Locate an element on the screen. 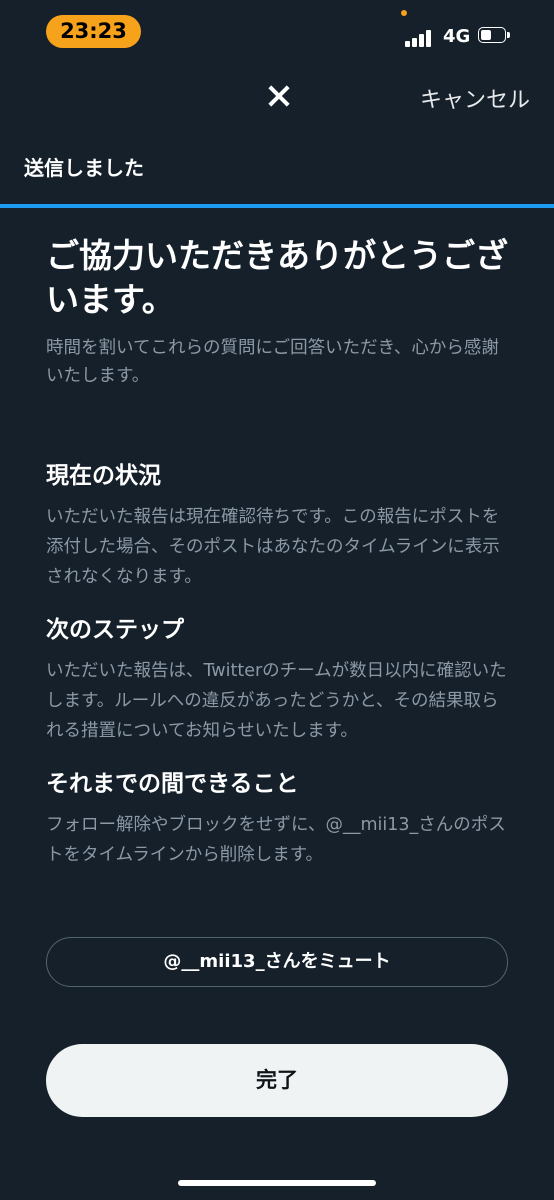 This screenshot has height=1200, width=554. privacy-indicator-dot is located at coordinates (404, 13).